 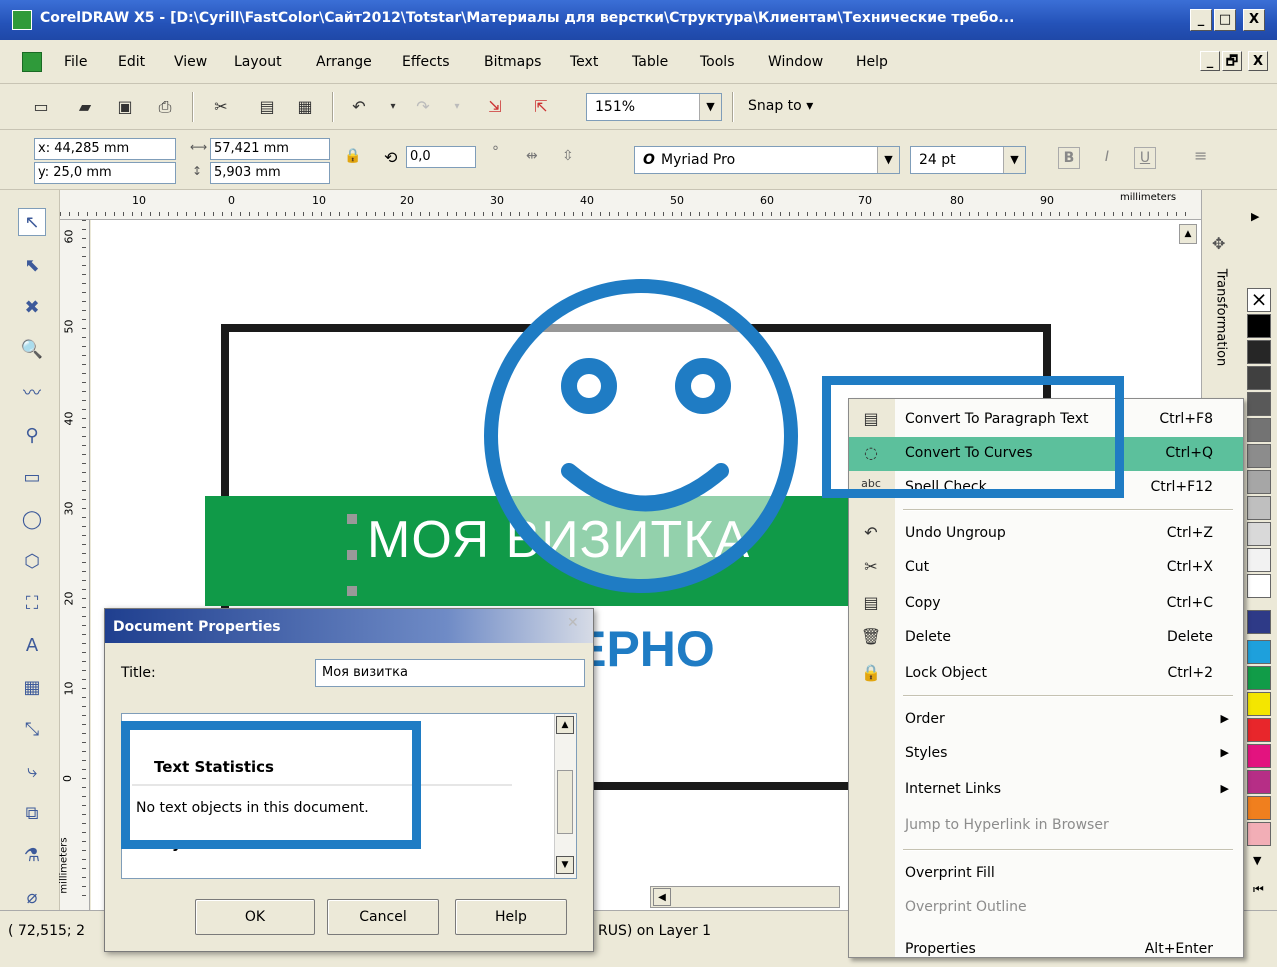 I want to click on doc-minimize-button: _, so click(x=1210, y=61).